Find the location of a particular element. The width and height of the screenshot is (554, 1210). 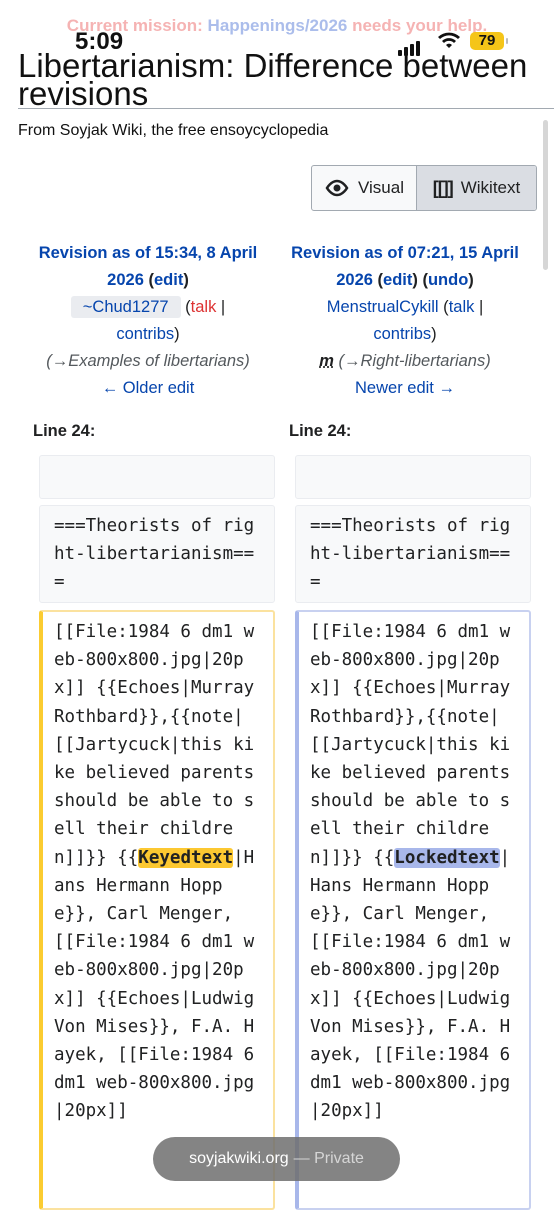

left-talk-link: talk is located at coordinates (204, 307).